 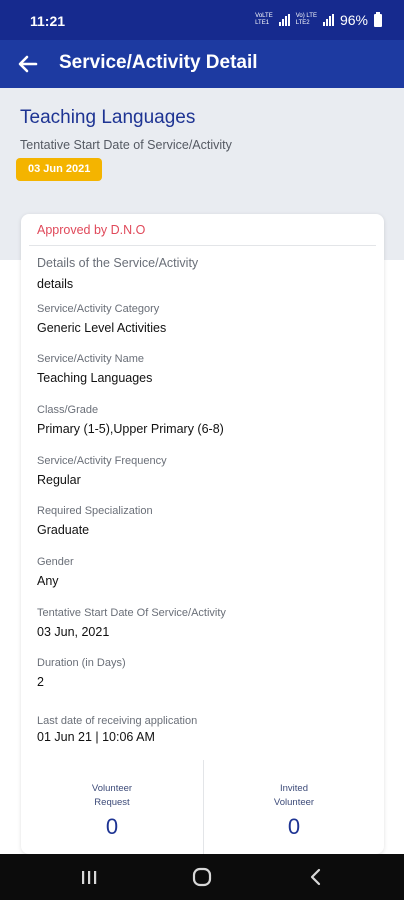 What do you see at coordinates (48, 581) in the screenshot?
I see `field-value: Any` at bounding box center [48, 581].